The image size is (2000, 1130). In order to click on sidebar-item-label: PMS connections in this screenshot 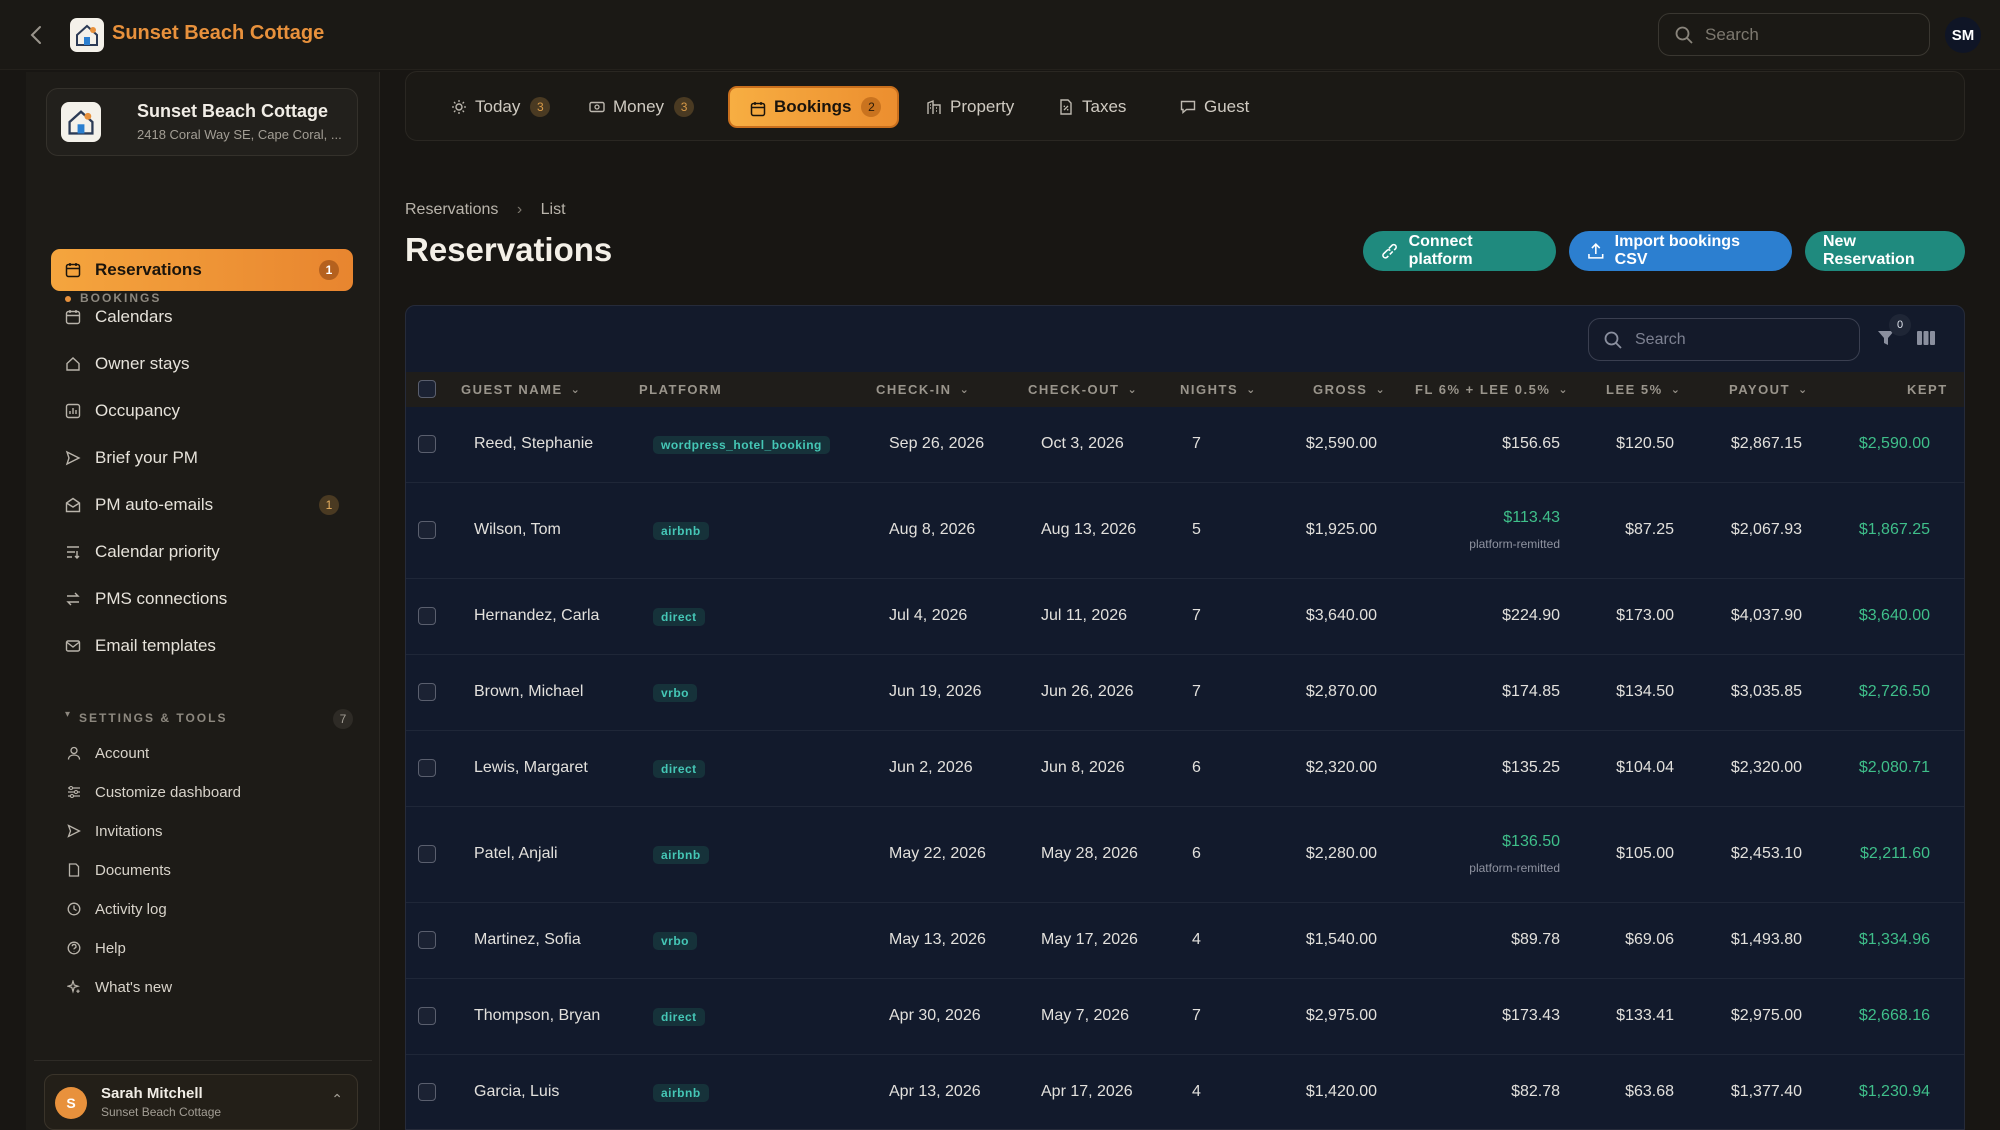, I will do `click(161, 598)`.